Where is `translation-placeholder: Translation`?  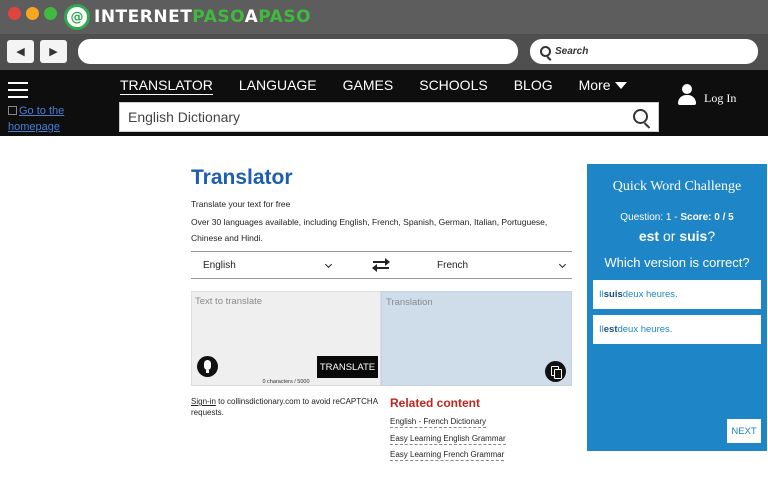
translation-placeholder: Translation is located at coordinates (409, 302).